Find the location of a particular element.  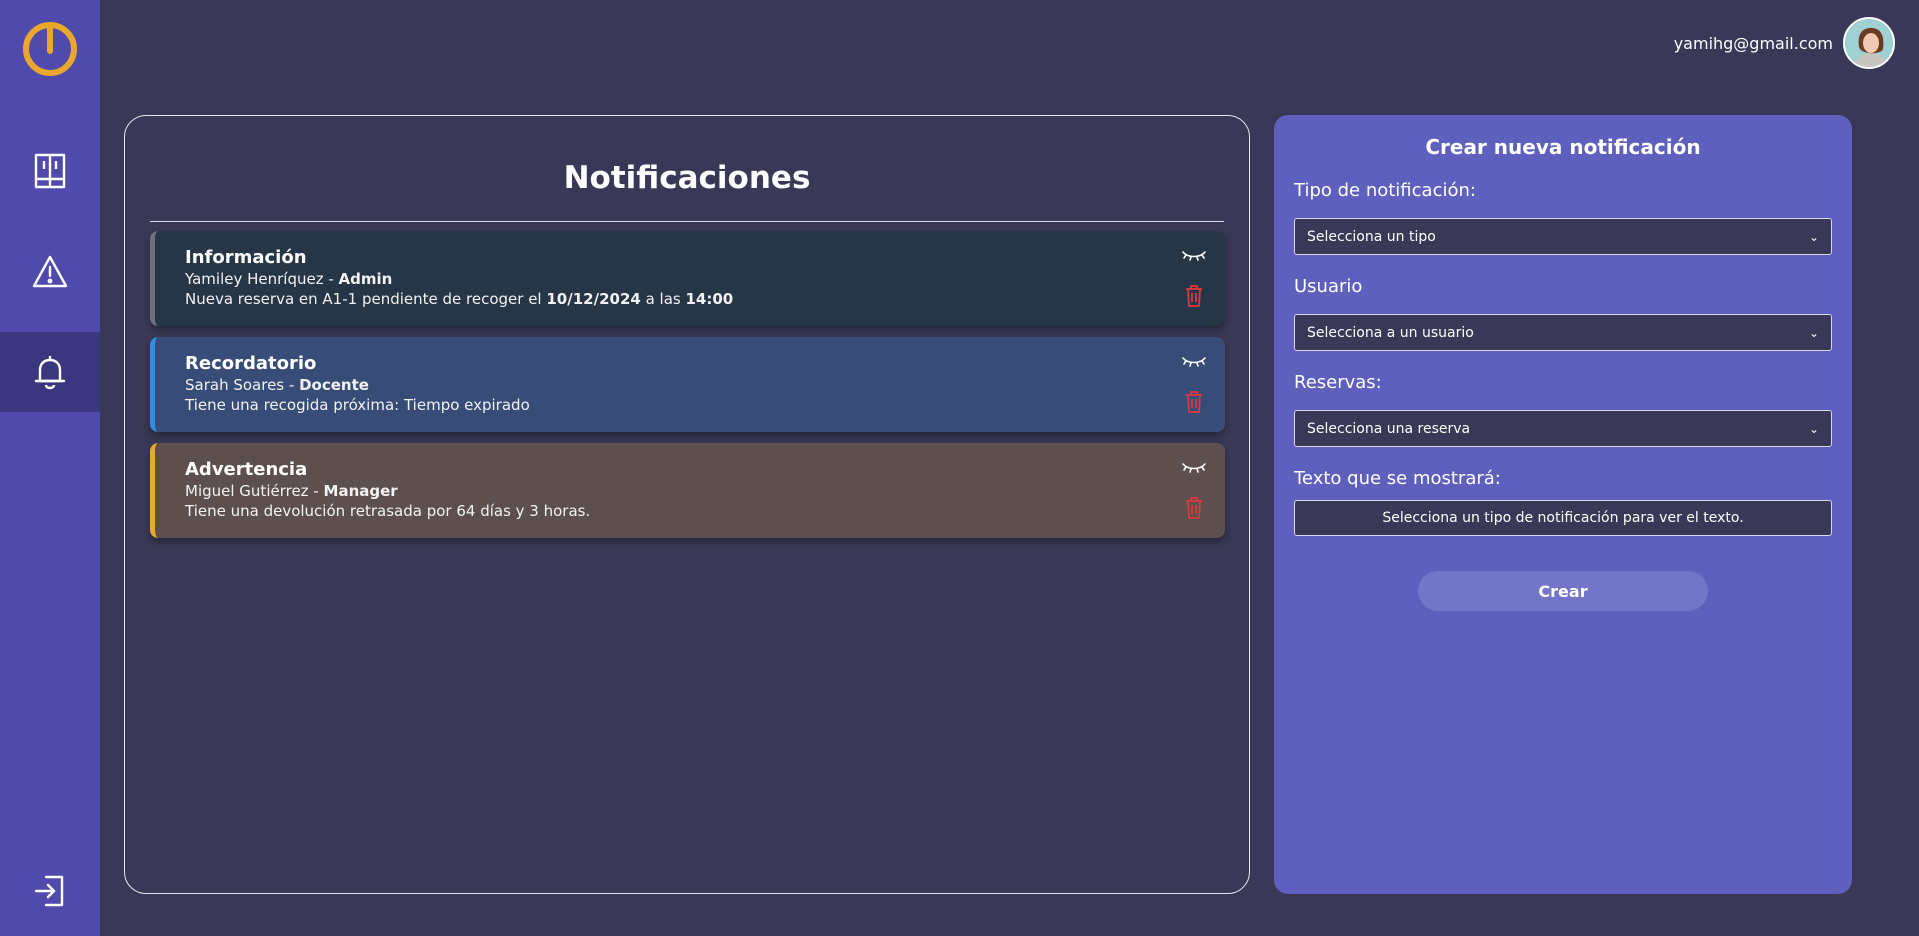

reservation-select: Selecciona una reserva ⌄ is located at coordinates (1563, 428).